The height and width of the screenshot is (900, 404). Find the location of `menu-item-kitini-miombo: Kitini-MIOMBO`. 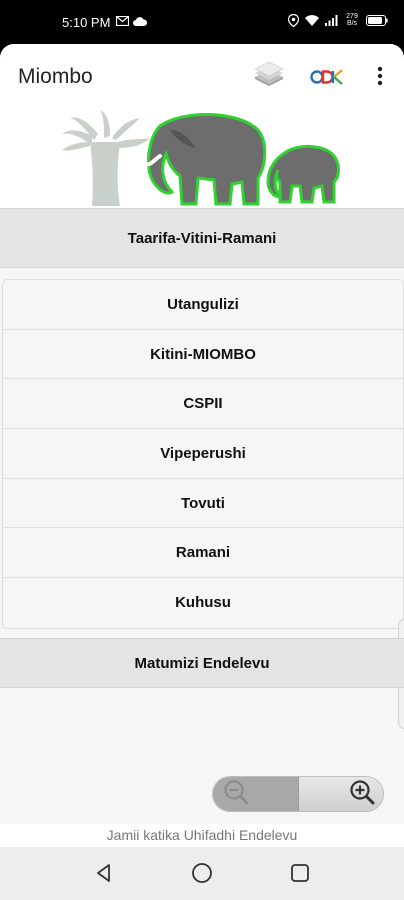

menu-item-kitini-miombo: Kitini-MIOMBO is located at coordinates (203, 355).